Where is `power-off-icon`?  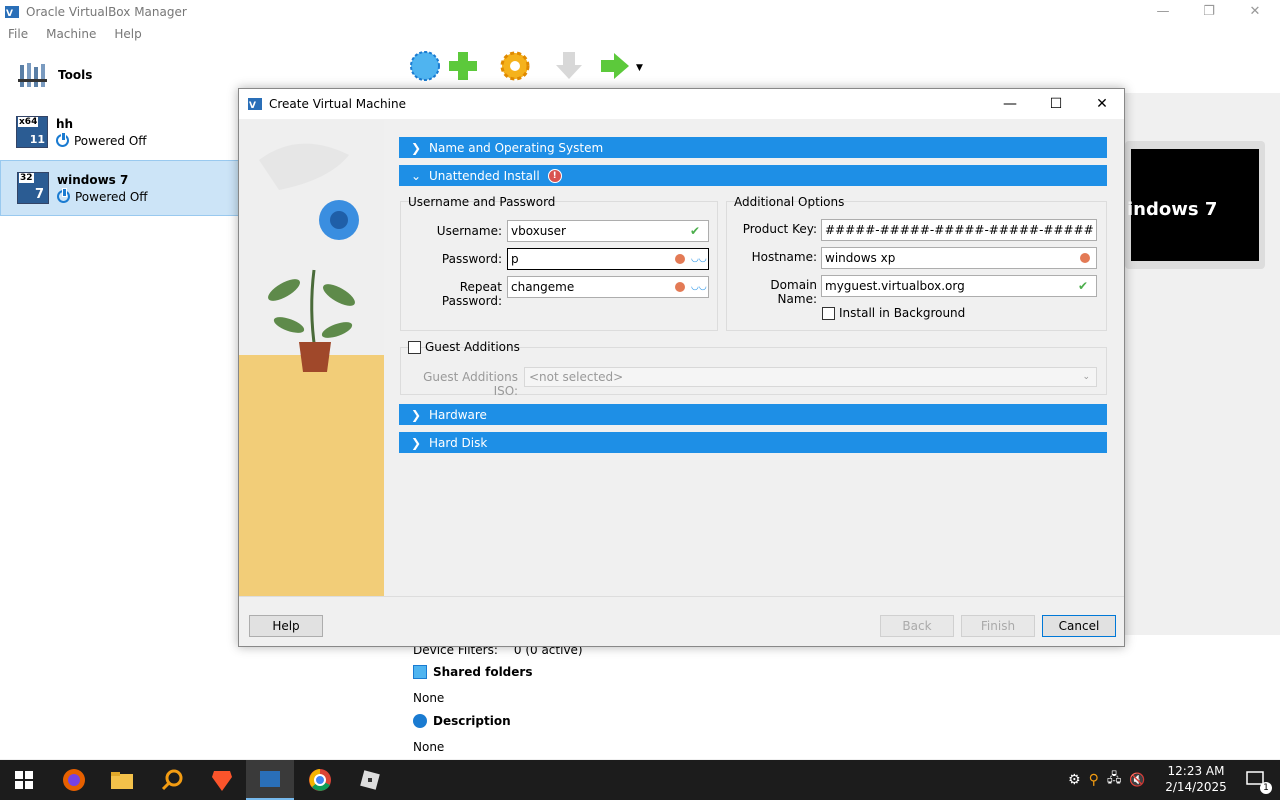 power-off-icon is located at coordinates (62, 139).